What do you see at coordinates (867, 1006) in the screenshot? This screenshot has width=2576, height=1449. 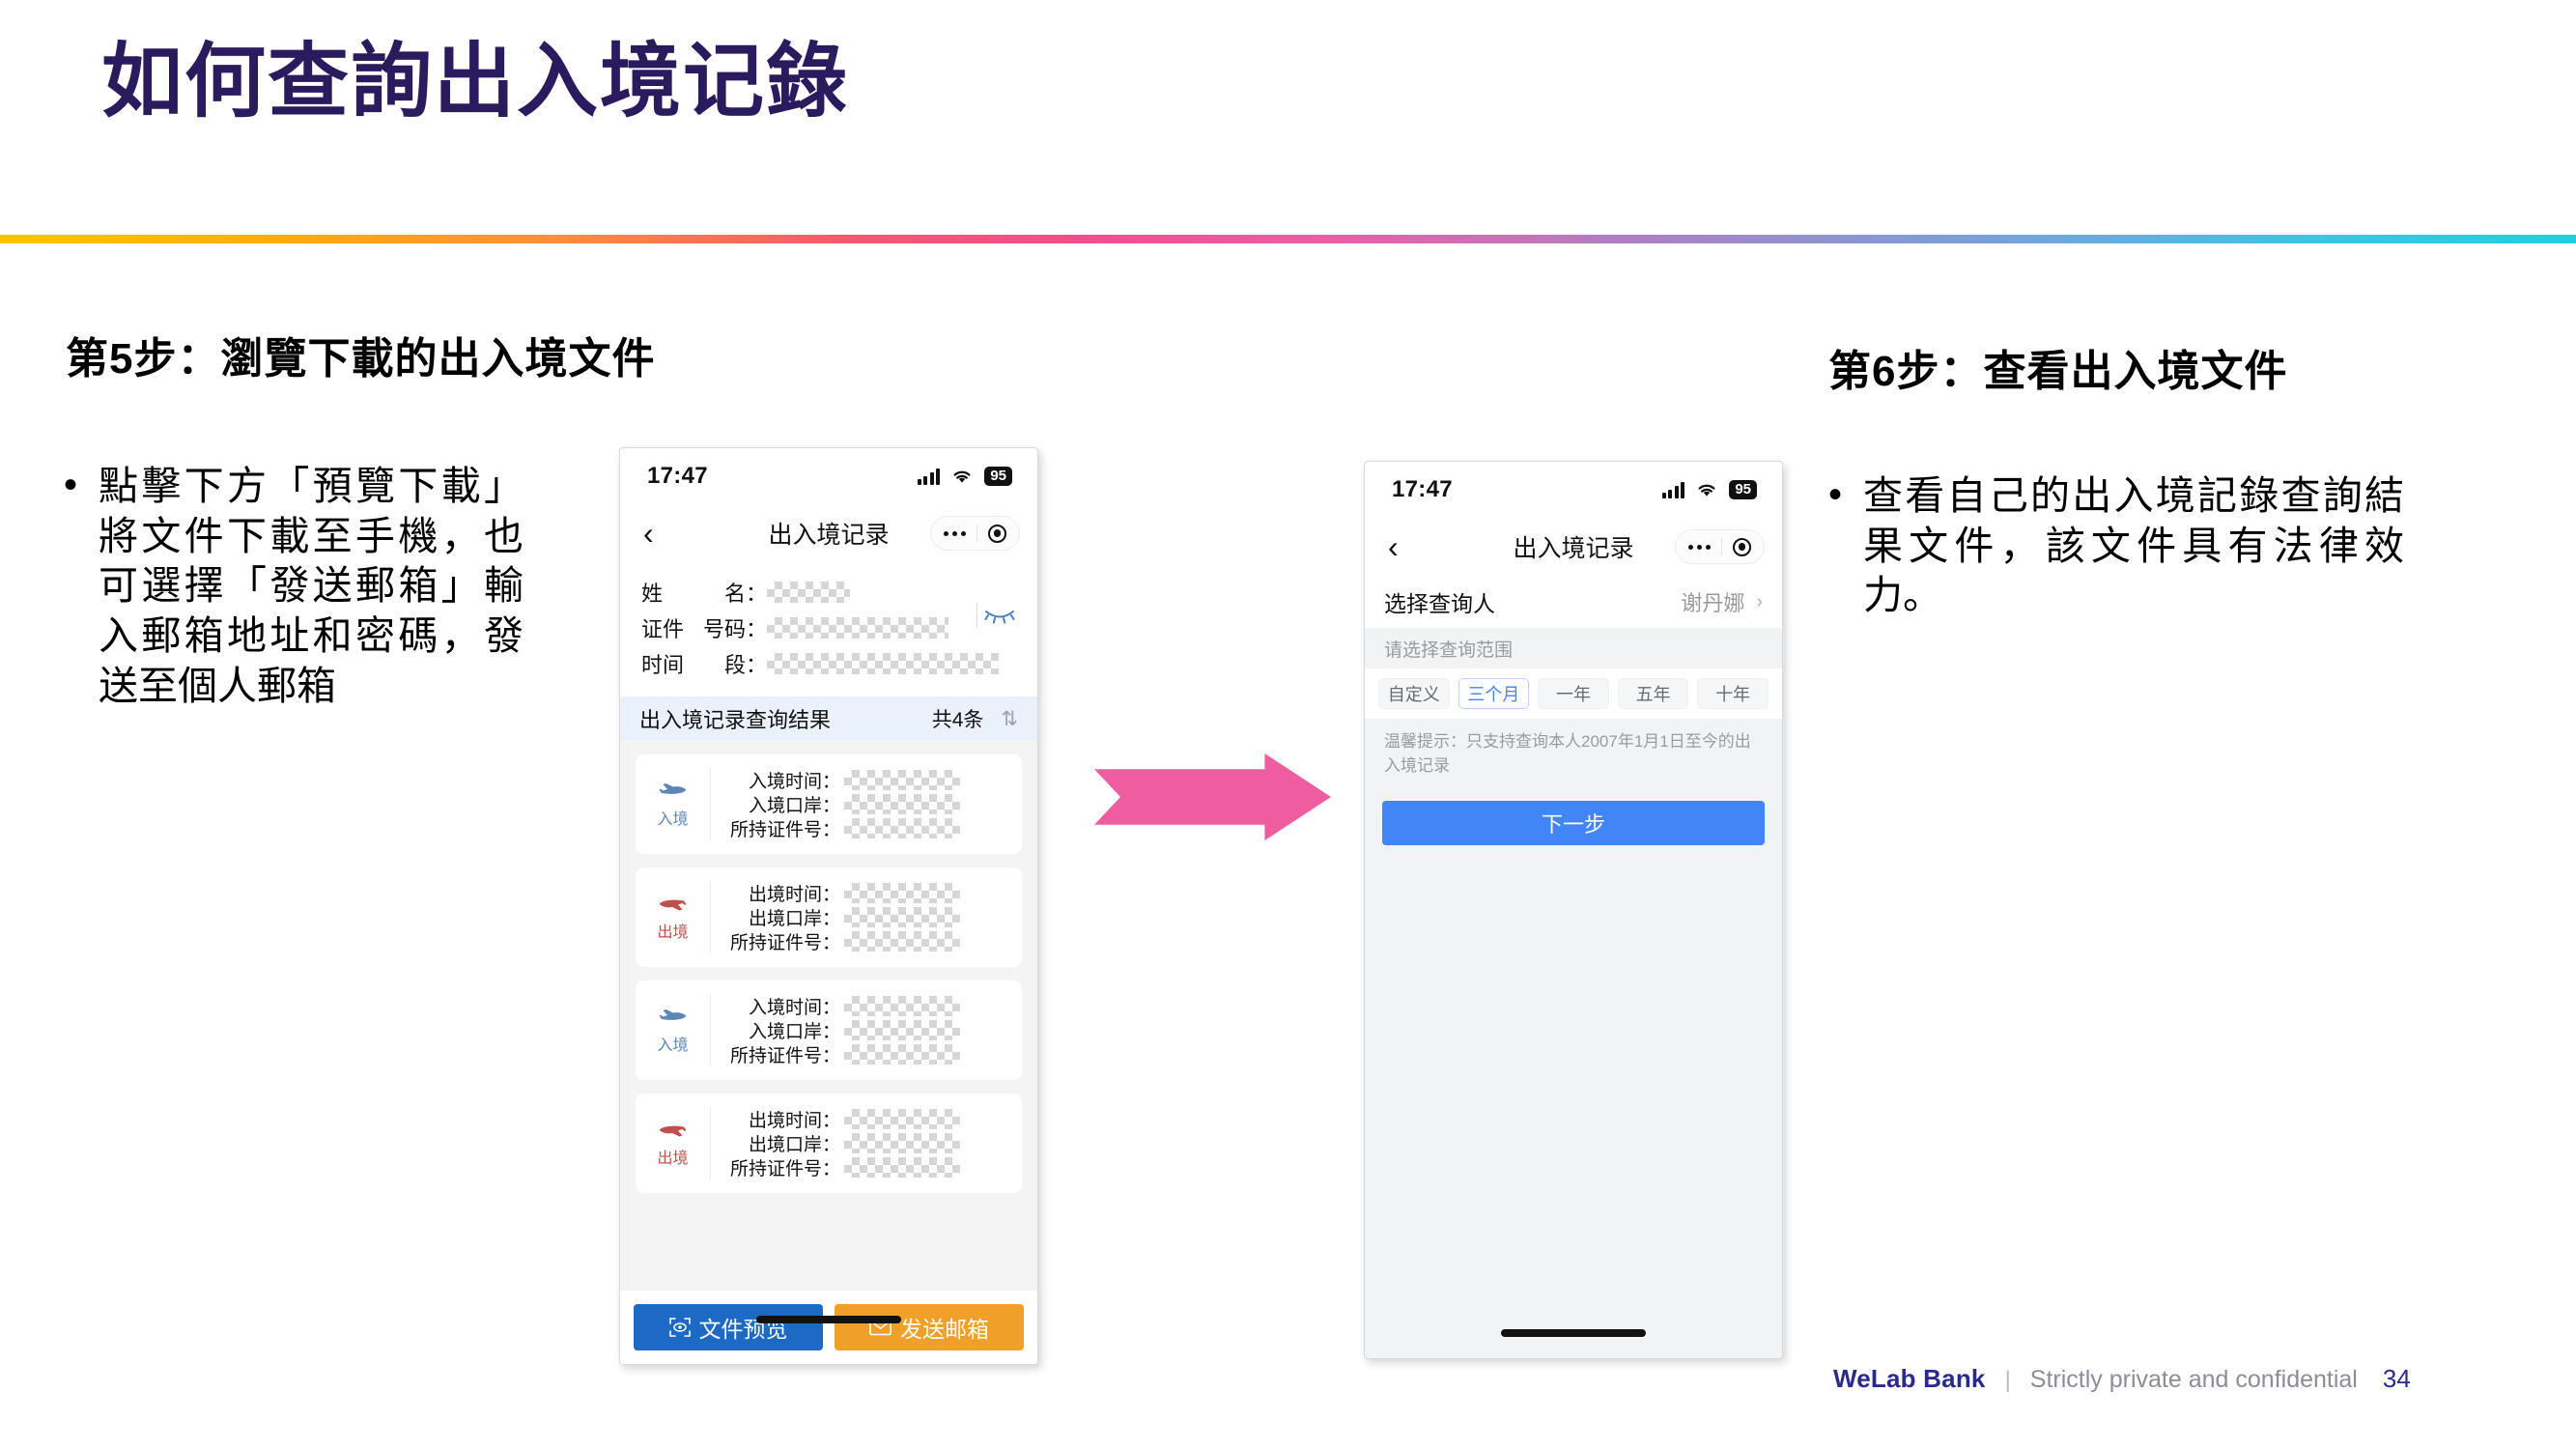 I see `record-field-row: 入境时间：` at bounding box center [867, 1006].